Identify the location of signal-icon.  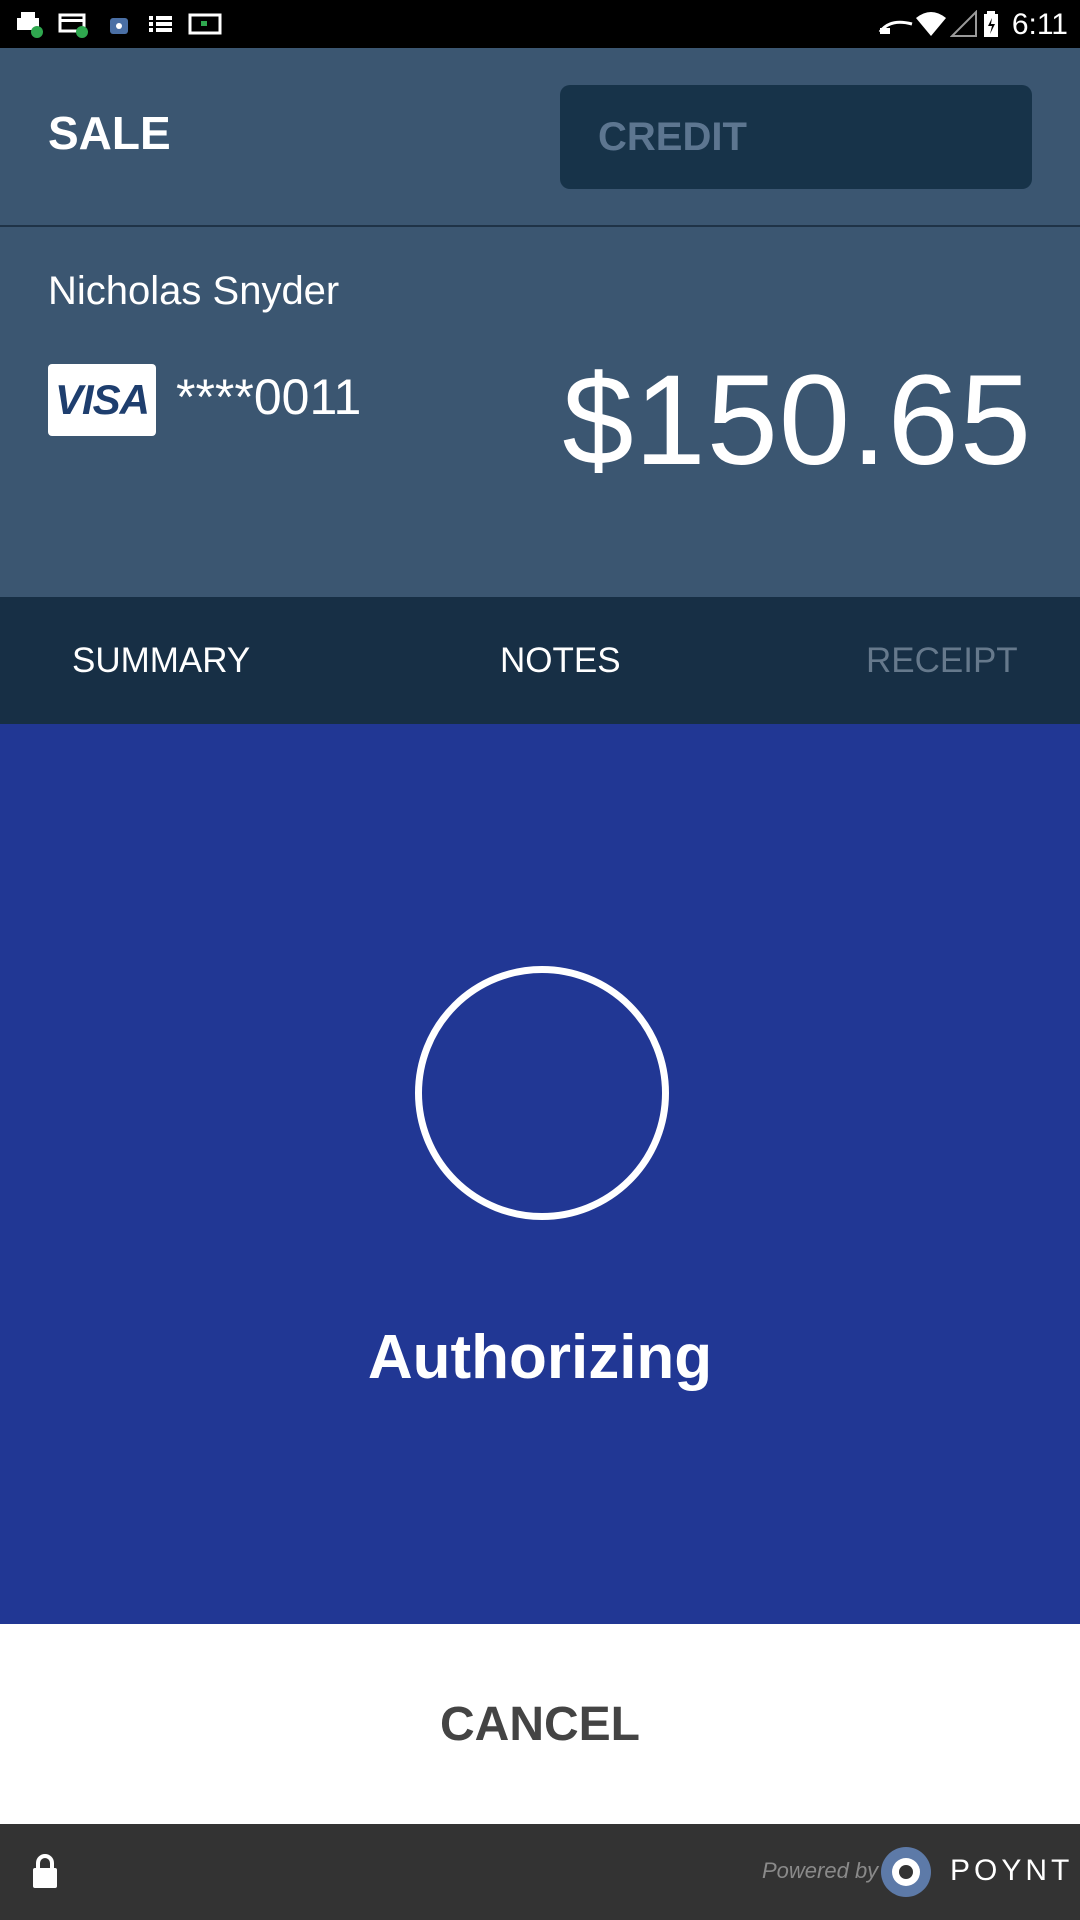
(963, 23).